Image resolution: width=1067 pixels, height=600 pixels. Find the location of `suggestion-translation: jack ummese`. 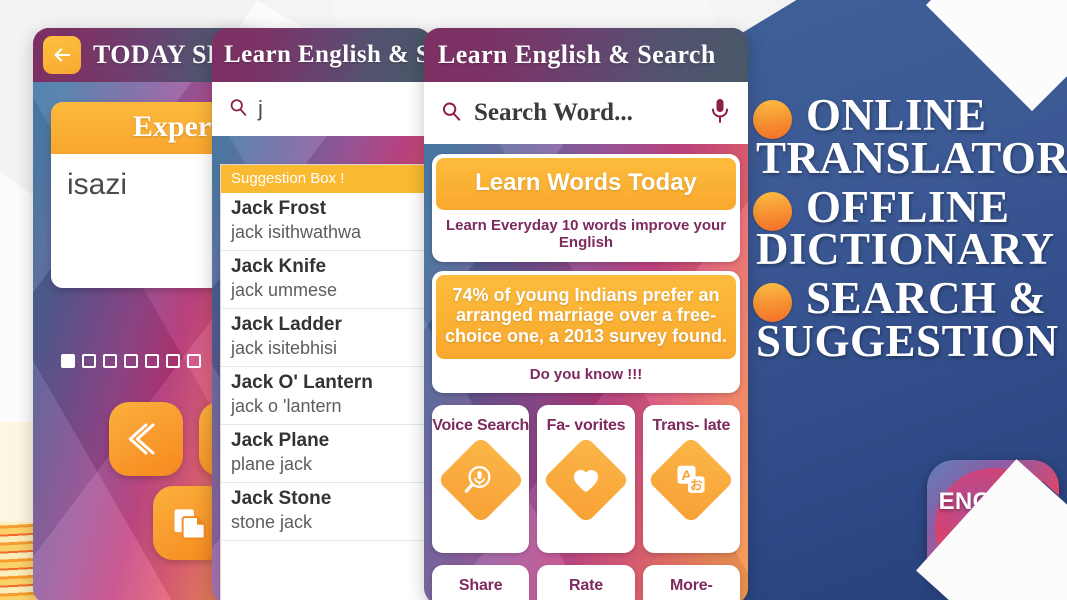

suggestion-translation: jack ummese is located at coordinates (284, 290).